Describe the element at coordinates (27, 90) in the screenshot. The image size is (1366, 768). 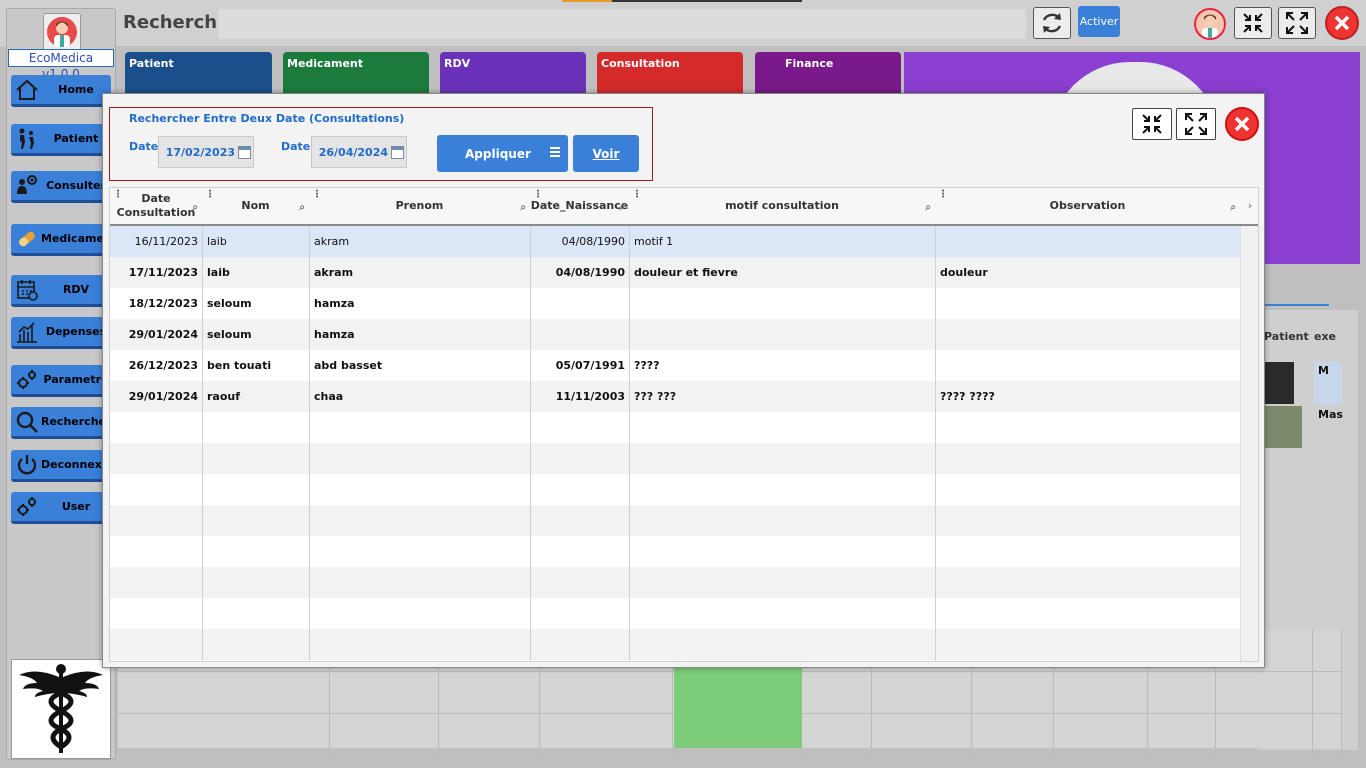
I see `home-icon` at that location.